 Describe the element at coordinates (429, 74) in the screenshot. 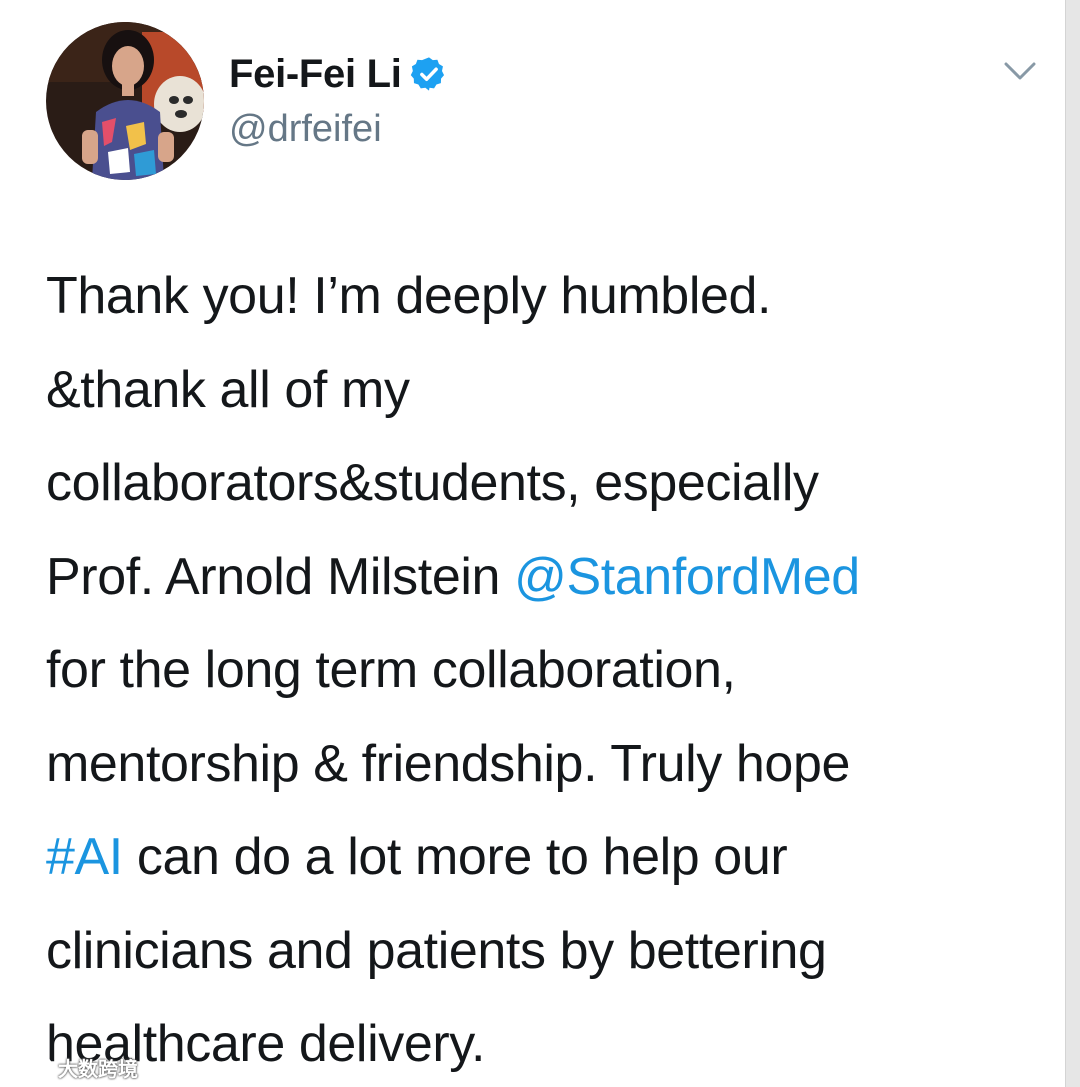

I see `verified-badge-icon` at that location.